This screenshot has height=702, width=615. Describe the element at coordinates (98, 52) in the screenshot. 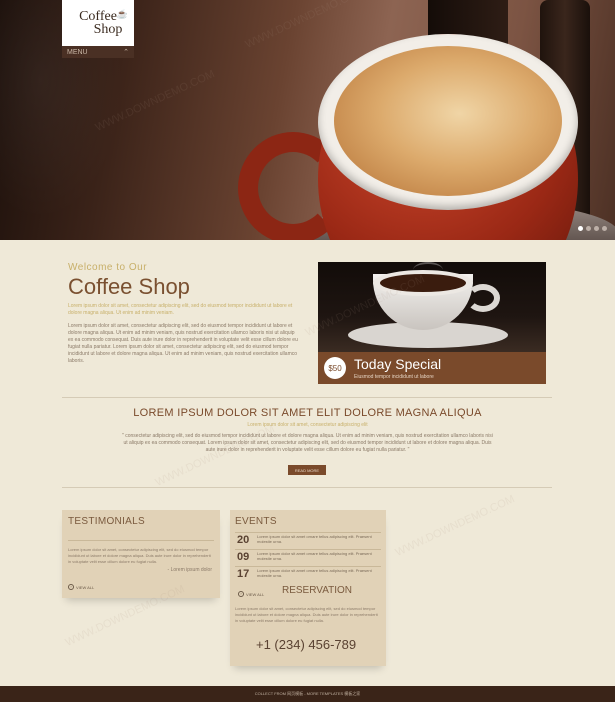

I see `menu-toggle: MENU ⌃` at that location.